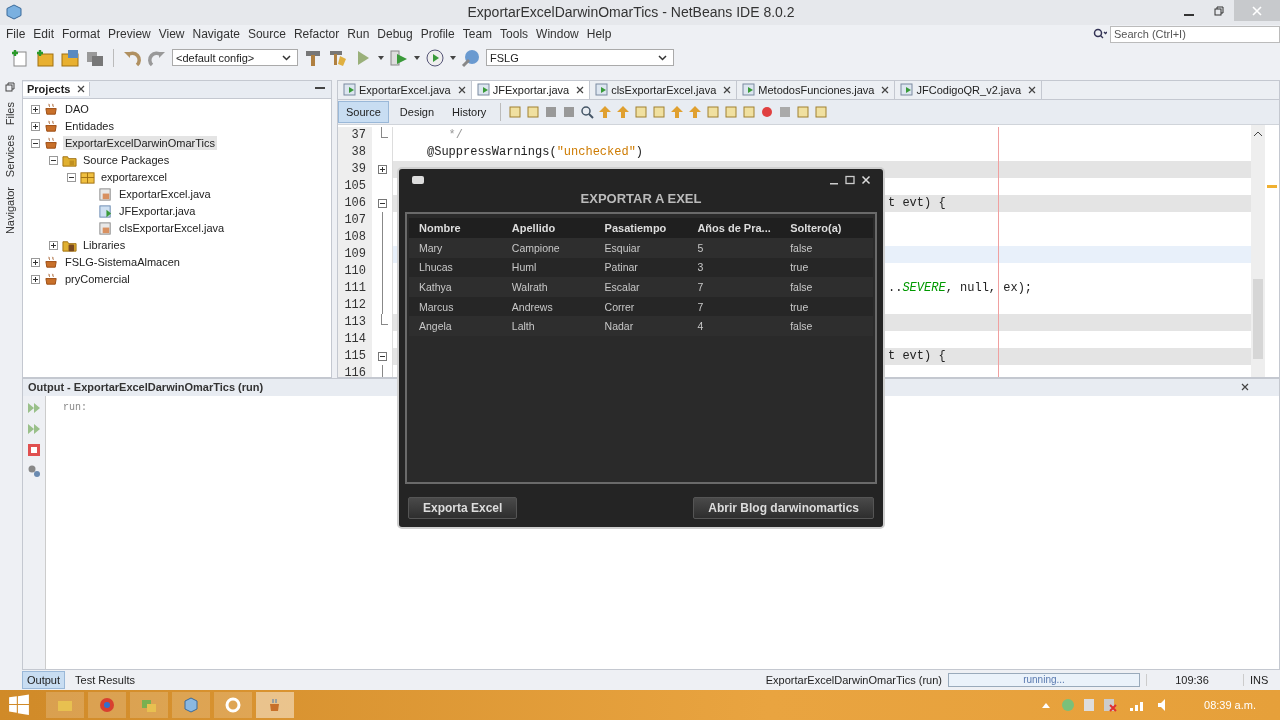 This screenshot has height=720, width=1280. I want to click on column-header: Nombre, so click(455, 228).